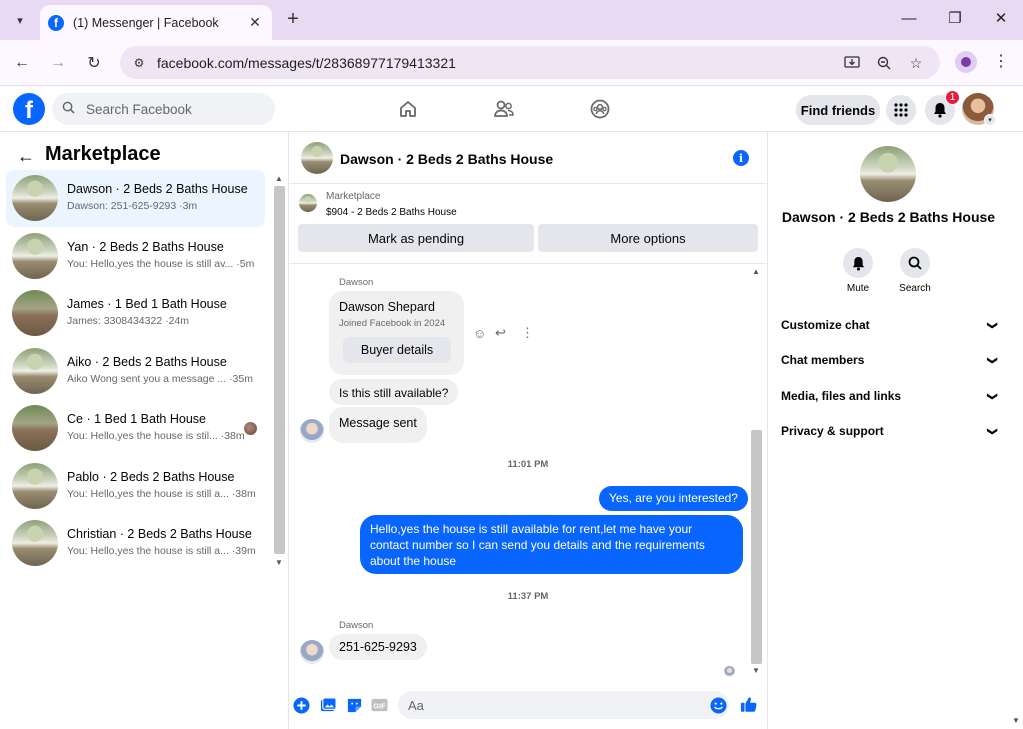 The image size is (1023, 729). I want to click on sender-label: Dawson, so click(356, 625).